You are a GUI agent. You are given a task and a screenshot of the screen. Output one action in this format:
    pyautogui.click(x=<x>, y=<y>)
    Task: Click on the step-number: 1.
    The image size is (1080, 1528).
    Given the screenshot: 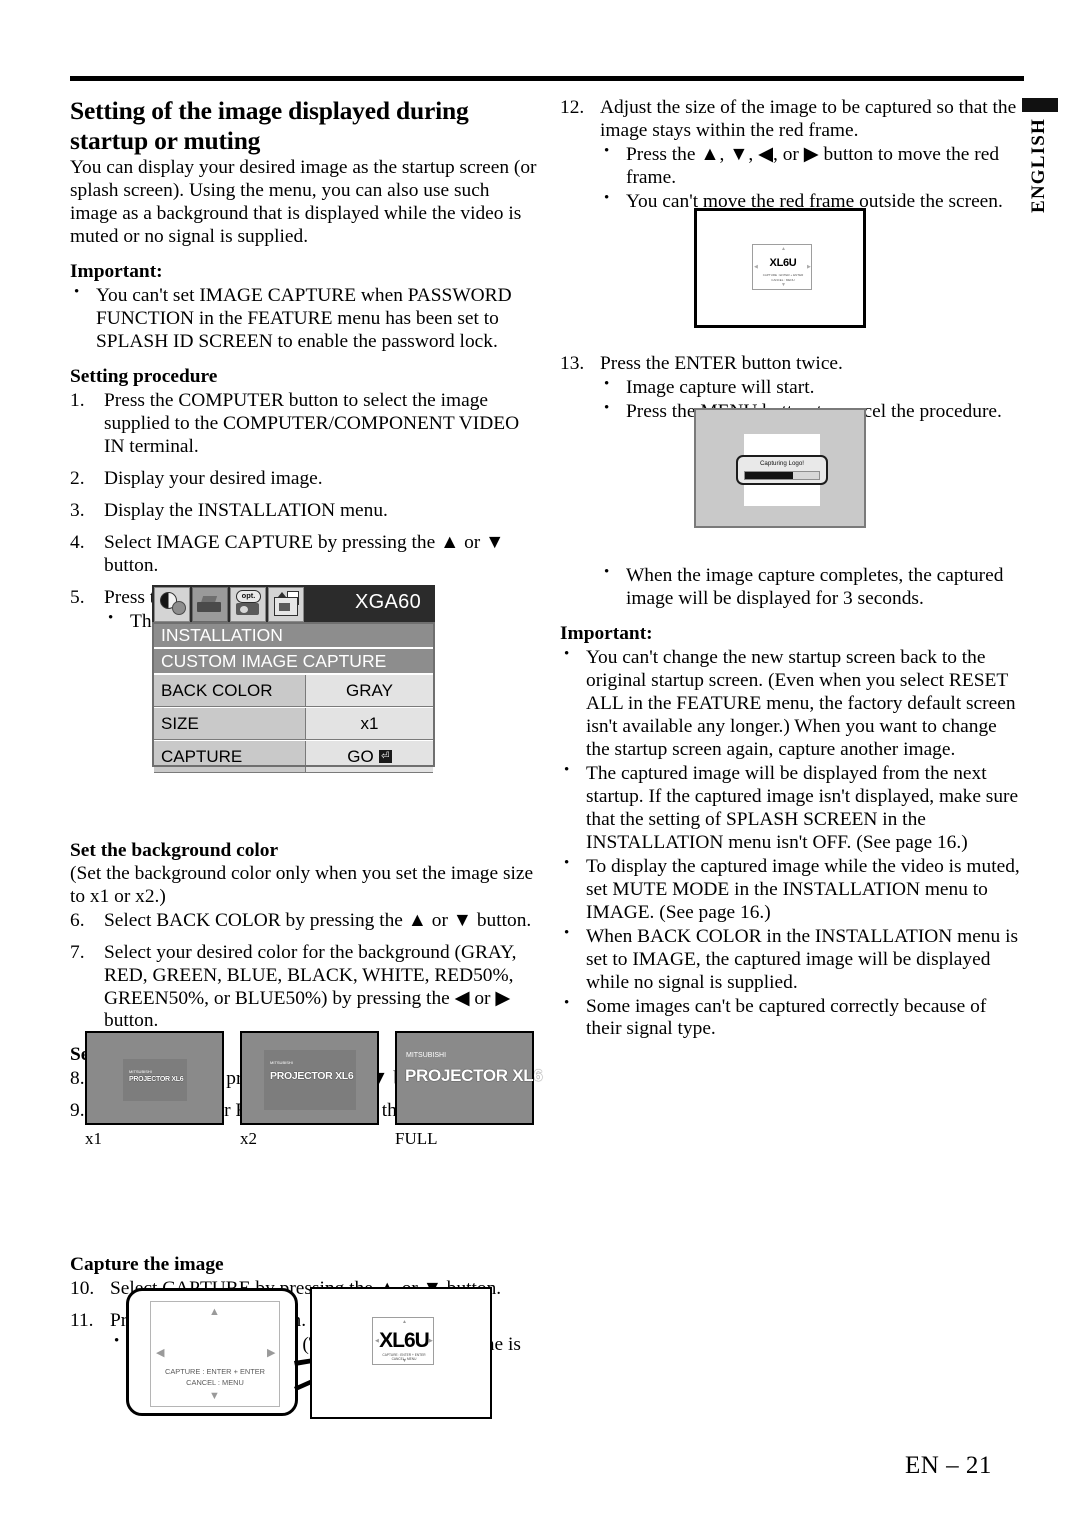 What is the action you would take?
    pyautogui.click(x=77, y=400)
    